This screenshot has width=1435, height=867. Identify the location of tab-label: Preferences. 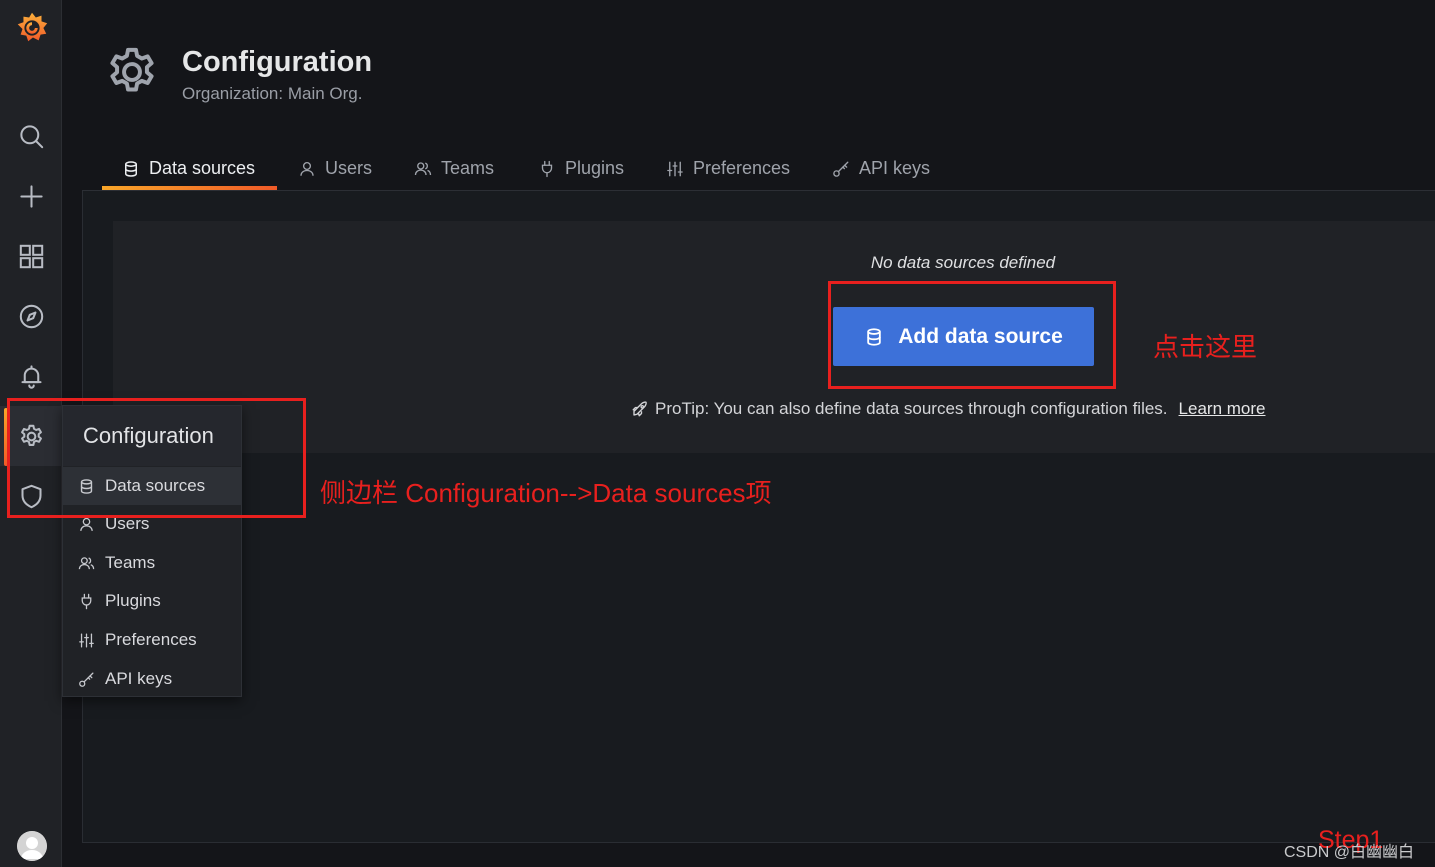
(742, 168).